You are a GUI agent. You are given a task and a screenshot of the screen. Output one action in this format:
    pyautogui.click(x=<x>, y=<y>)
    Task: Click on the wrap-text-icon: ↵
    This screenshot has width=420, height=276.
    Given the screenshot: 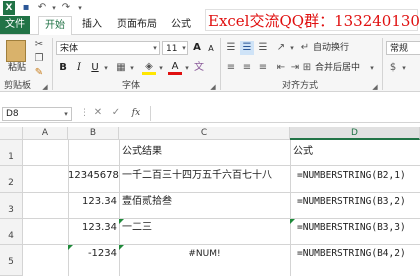 What is the action you would take?
    pyautogui.click(x=305, y=48)
    